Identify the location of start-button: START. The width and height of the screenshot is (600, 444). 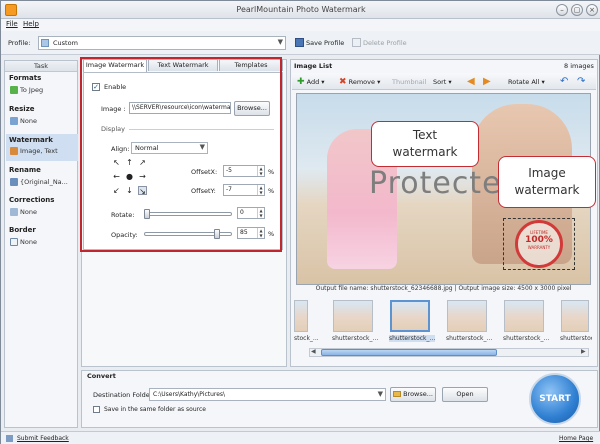
(555, 399).